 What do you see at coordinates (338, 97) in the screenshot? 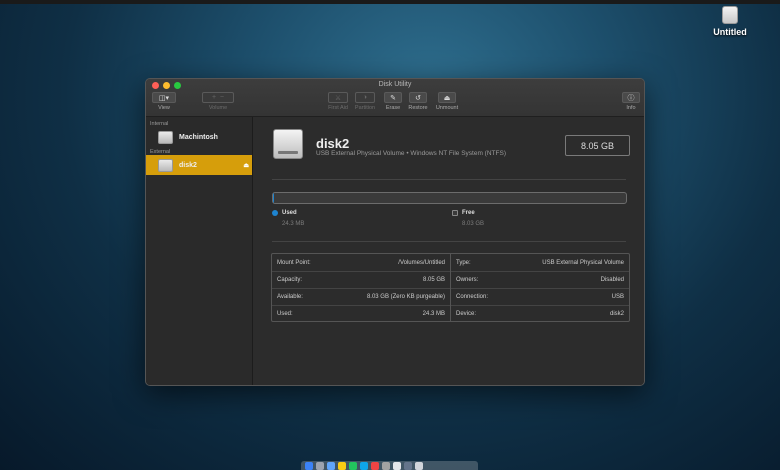
I see `stethoscope-icon: ⚔` at bounding box center [338, 97].